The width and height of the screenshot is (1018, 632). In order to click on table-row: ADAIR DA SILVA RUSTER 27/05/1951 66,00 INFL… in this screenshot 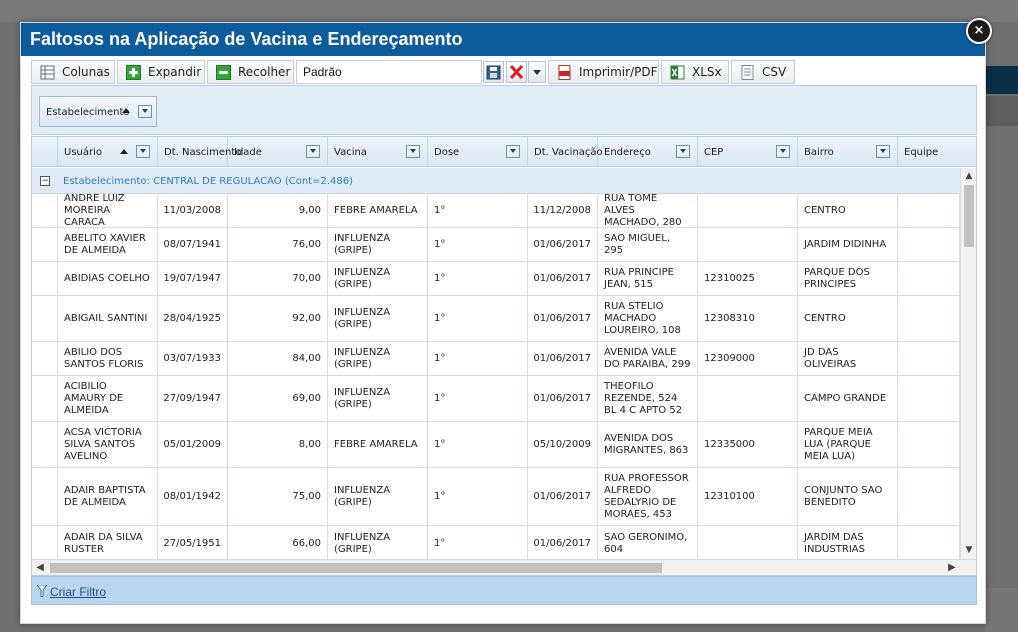, I will do `click(496, 542)`.